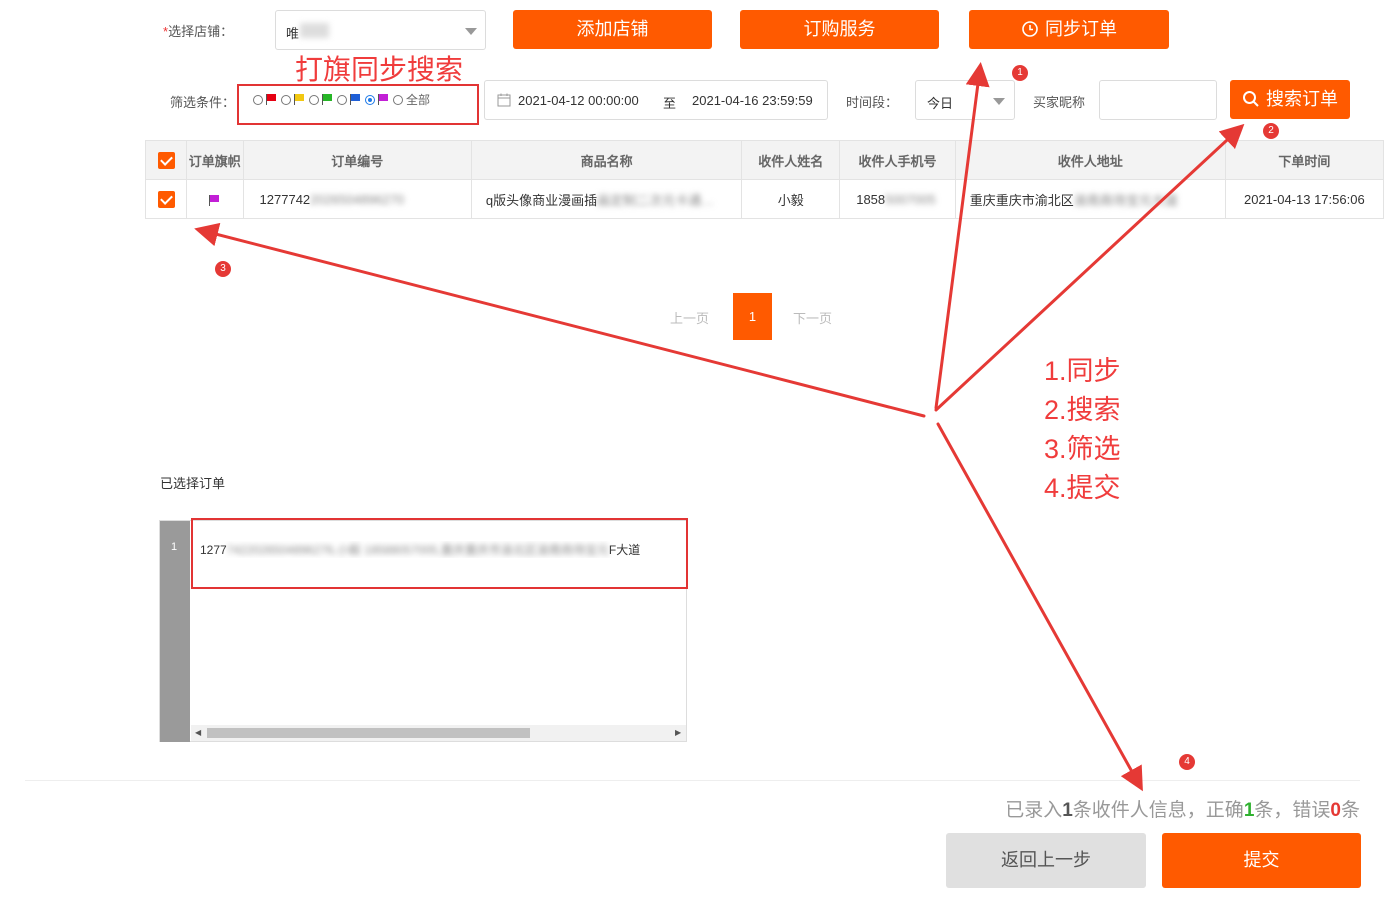 The width and height of the screenshot is (1384, 907). Describe the element at coordinates (1082, 410) in the screenshot. I see `step-text: 2.搜索` at that location.